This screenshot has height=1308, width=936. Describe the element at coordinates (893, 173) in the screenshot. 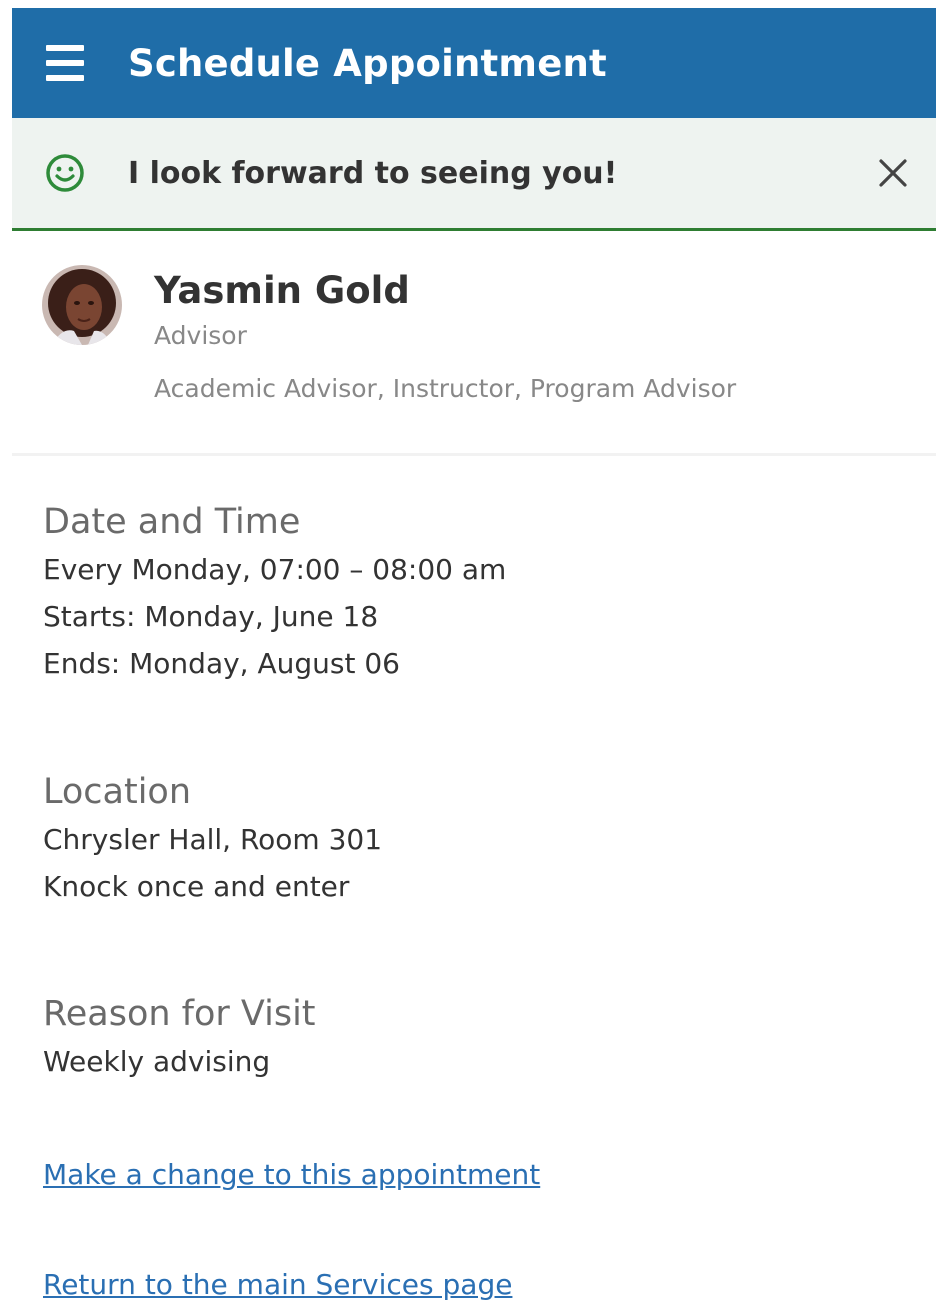

I see `close-icon` at that location.